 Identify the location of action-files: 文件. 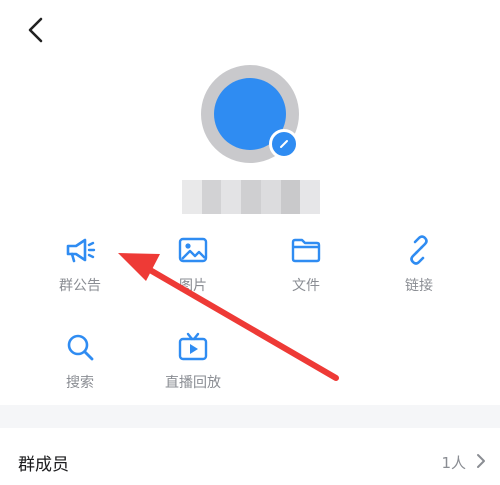
(306, 268).